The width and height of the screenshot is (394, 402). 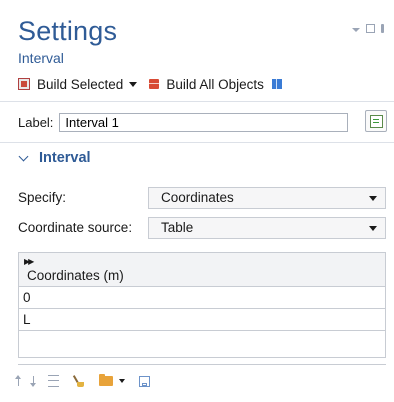 What do you see at coordinates (133, 84) in the screenshot?
I see `build-selected-dropdown-icon` at bounding box center [133, 84].